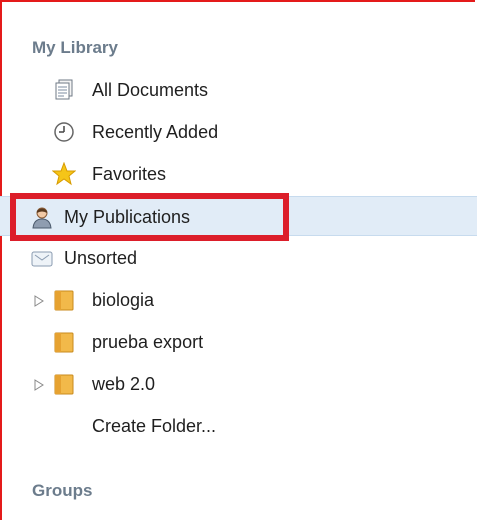 The image size is (477, 520). I want to click on sidebar-item-all-documents: All Documents, so click(238, 90).